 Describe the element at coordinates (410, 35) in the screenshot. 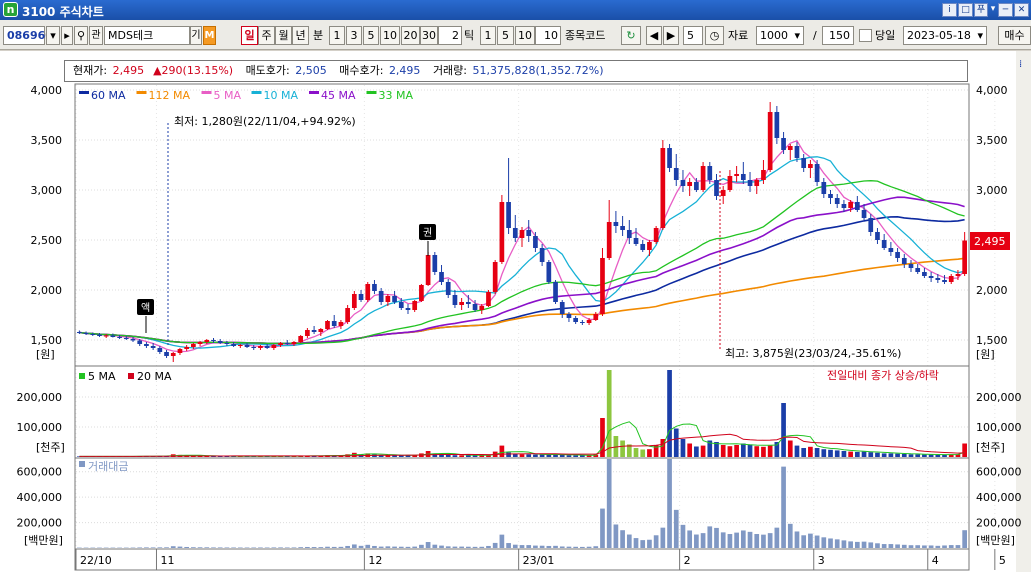

I see `minute-20: 20` at that location.